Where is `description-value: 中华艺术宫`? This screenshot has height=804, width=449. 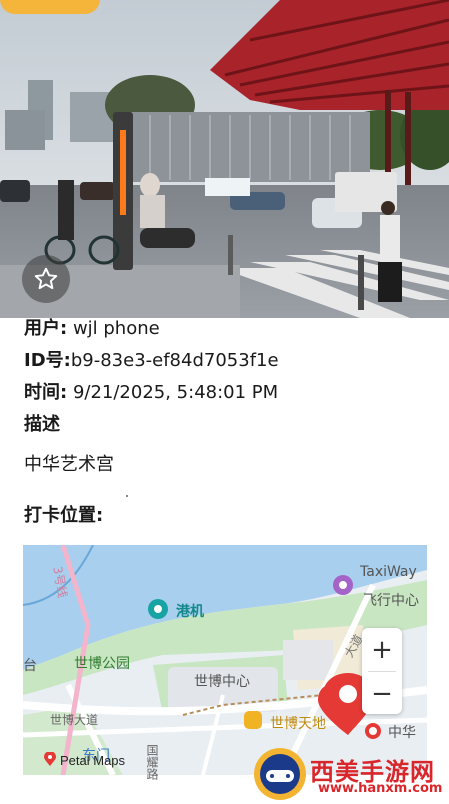 description-value: 中华艺术宫 is located at coordinates (69, 464).